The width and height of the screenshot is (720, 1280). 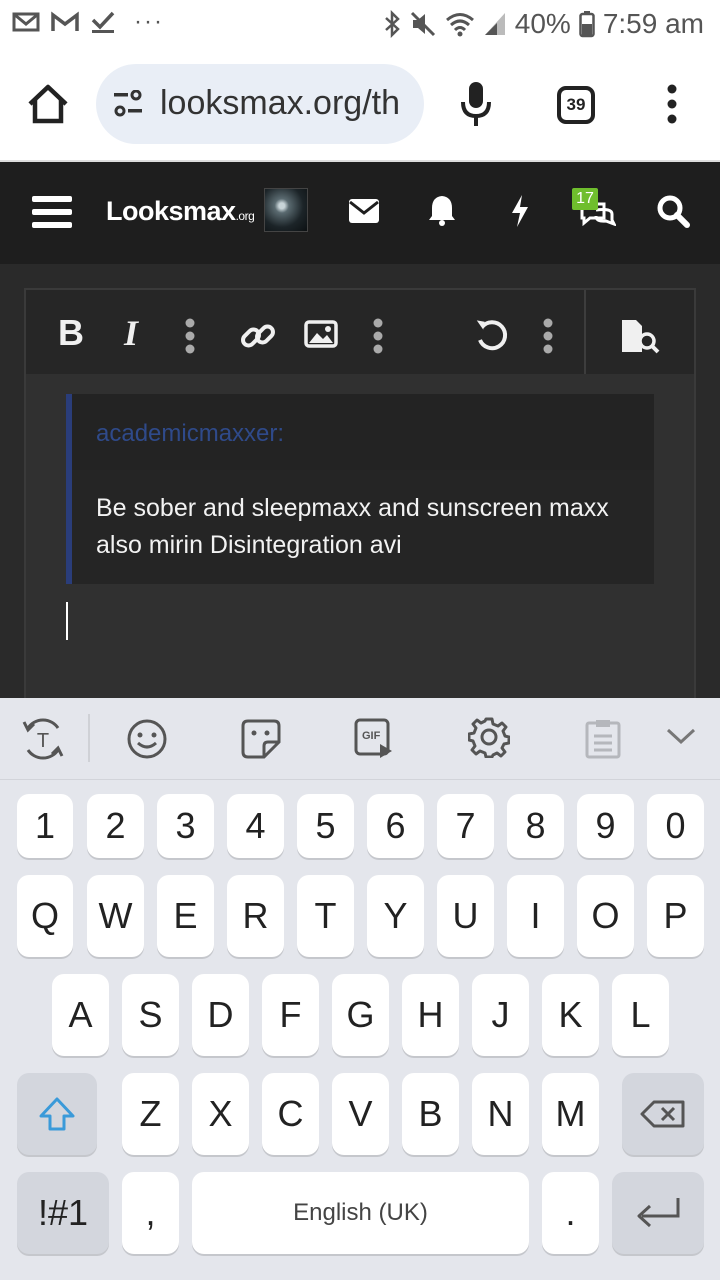 I want to click on italic-button: I, so click(x=131, y=333).